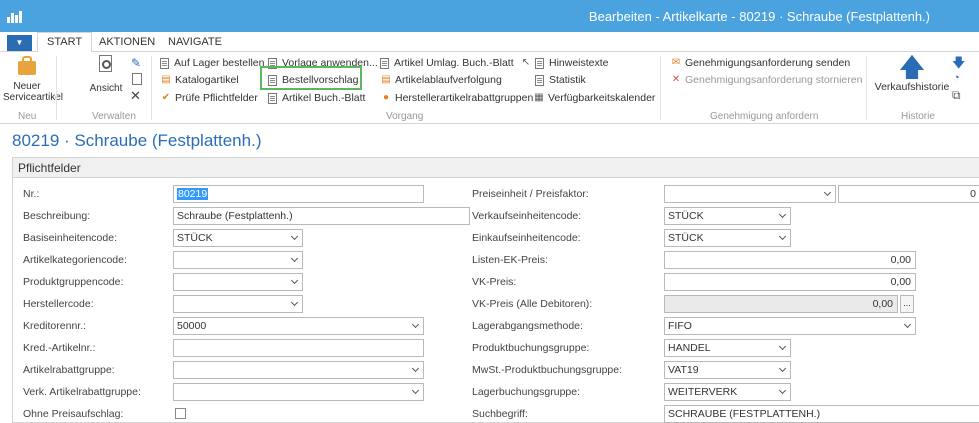 The height and width of the screenshot is (423, 979). Describe the element at coordinates (727, 348) in the screenshot. I see `field-produktbuchung: HANDEL` at that location.